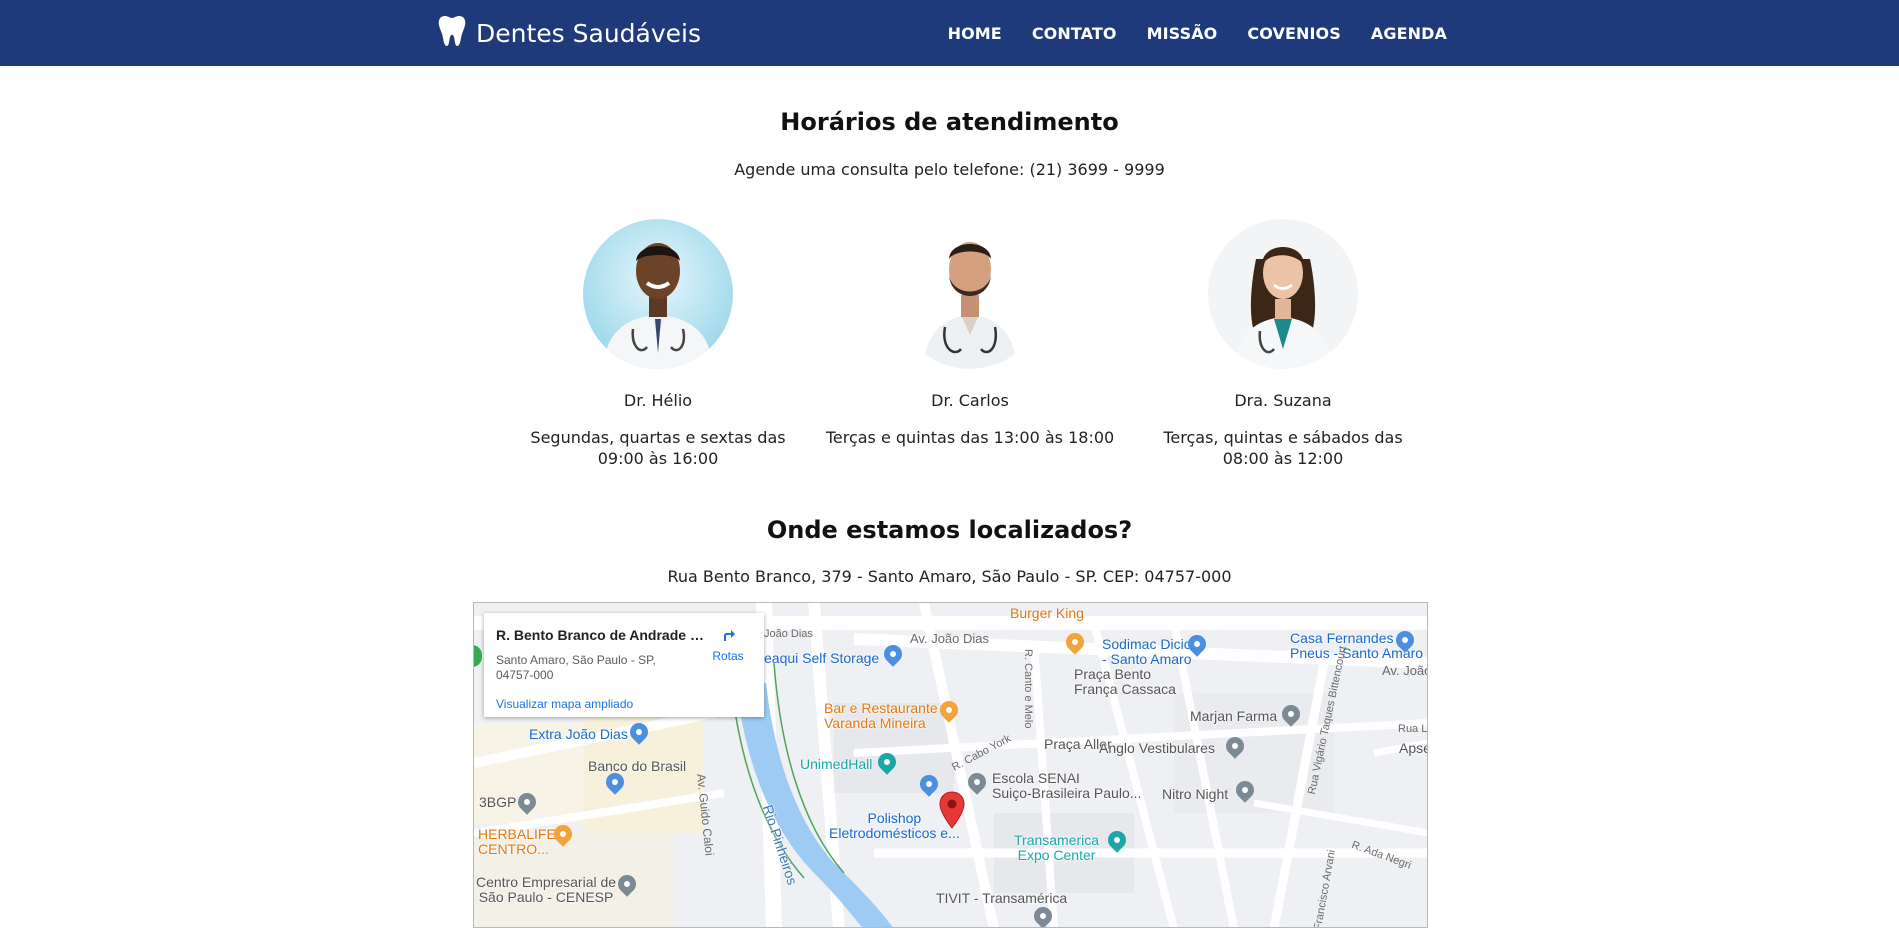  I want to click on street-label: Av. João Dias, so click(950, 638).